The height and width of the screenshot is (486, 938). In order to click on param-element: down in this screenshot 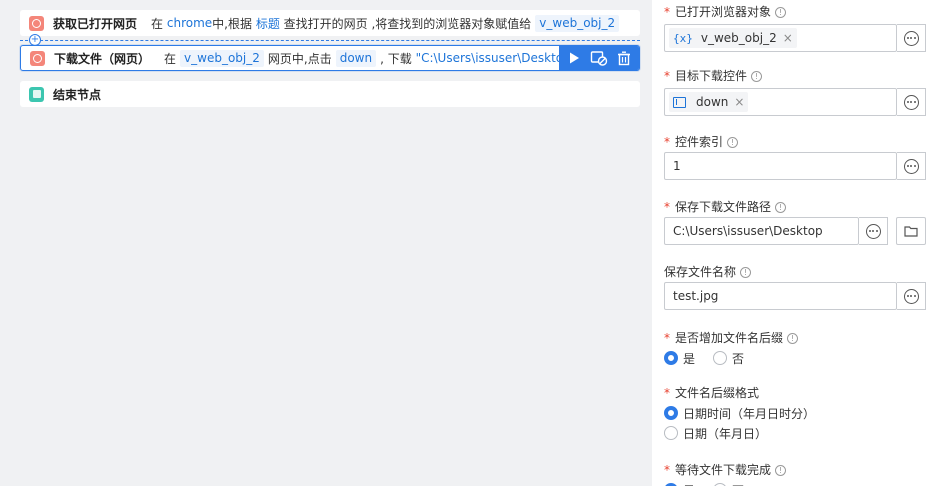, I will do `click(356, 58)`.